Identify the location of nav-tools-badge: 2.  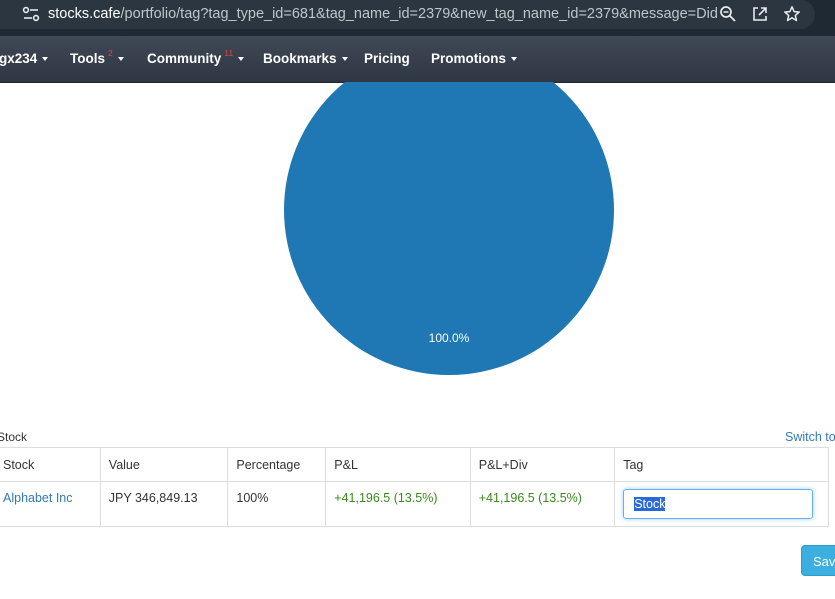
(110, 53).